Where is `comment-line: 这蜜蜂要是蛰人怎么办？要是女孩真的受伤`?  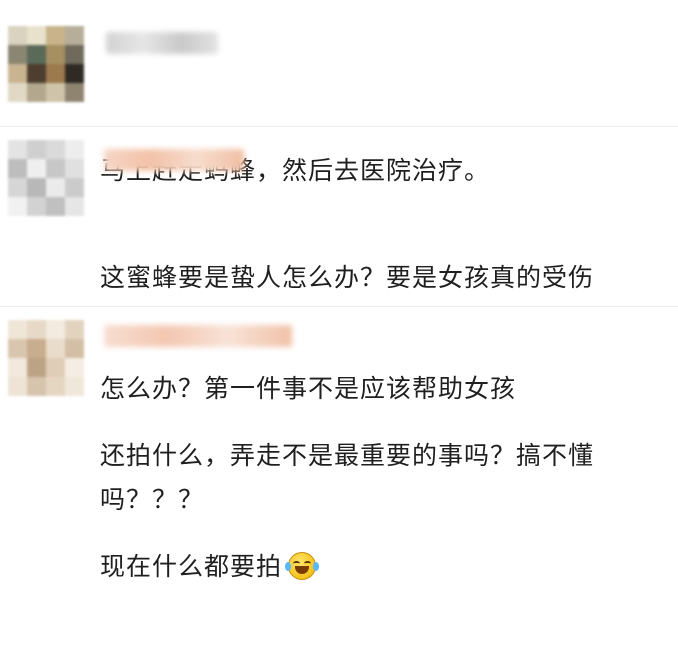
comment-line: 这蜜蜂要是蛰人怎么办？要是女孩真的受伤 is located at coordinates (347, 277).